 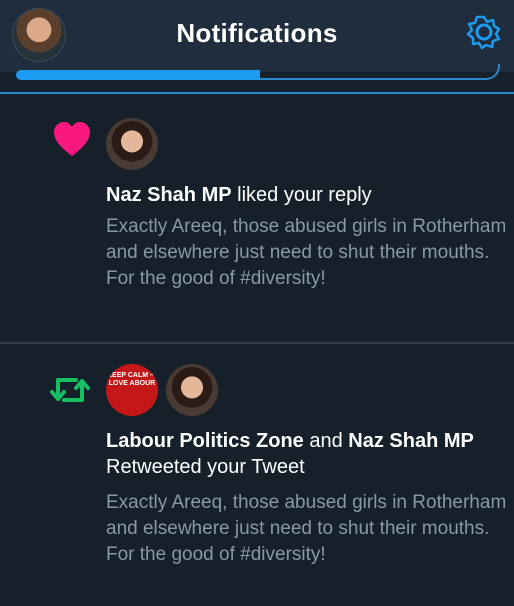 I want to click on action-text: Retweeted your Tweet, so click(x=205, y=467).